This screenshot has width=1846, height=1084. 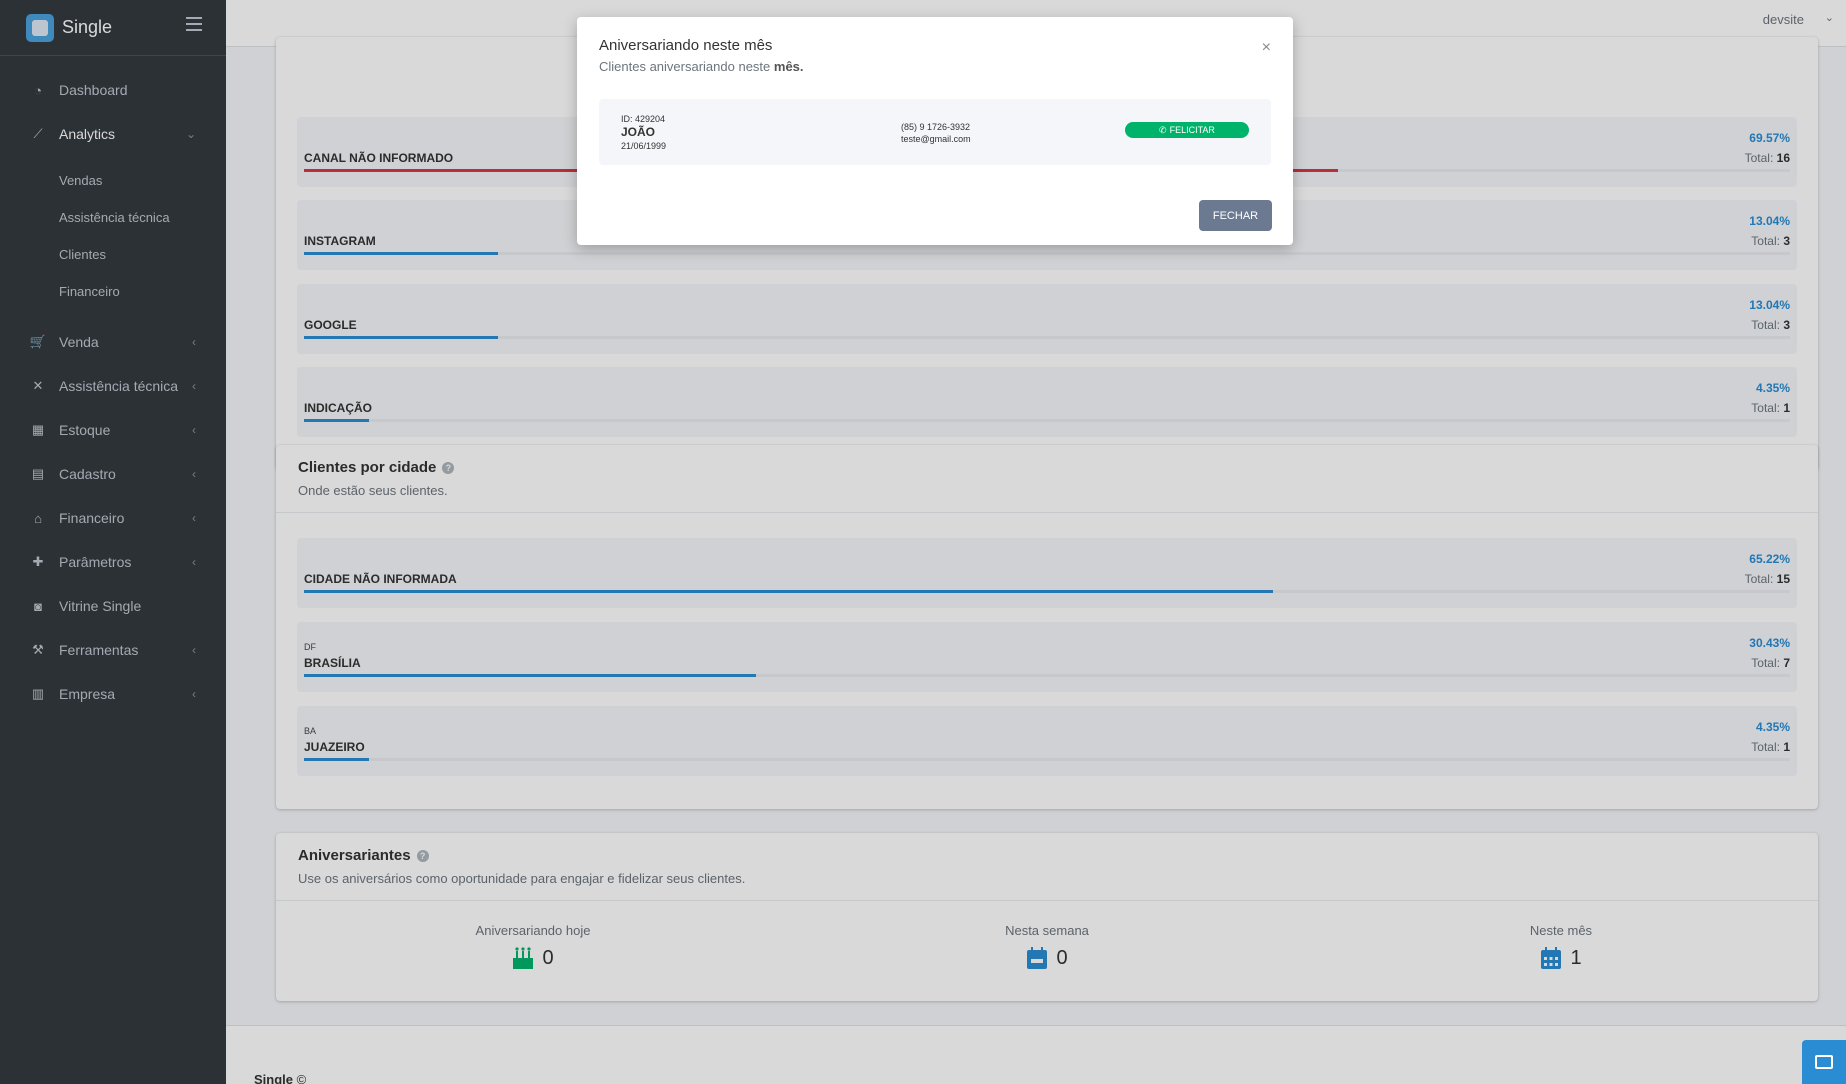 I want to click on whatsapp-icon: ✆, so click(x=1163, y=129).